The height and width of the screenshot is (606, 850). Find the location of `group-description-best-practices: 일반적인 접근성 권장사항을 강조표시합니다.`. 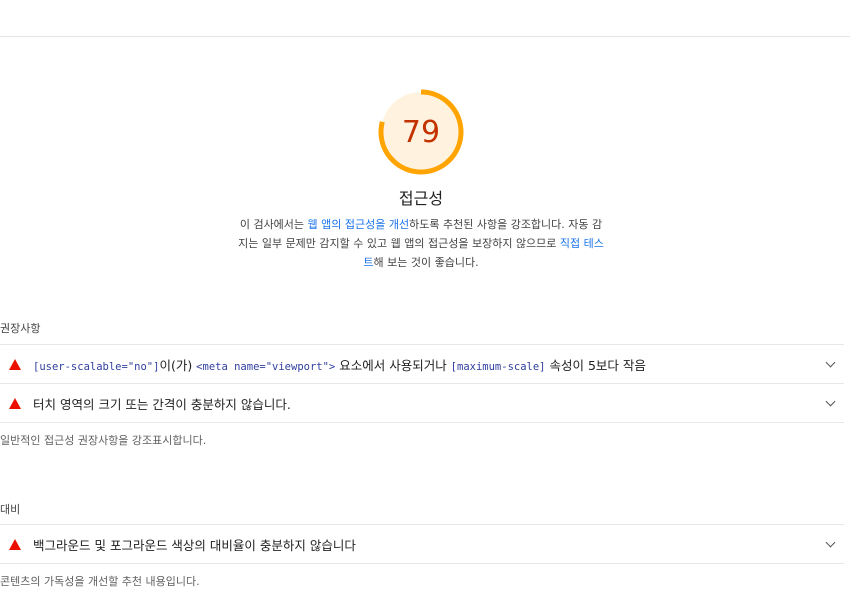

group-description-best-practices: 일반적인 접근성 권장사항을 강조표시합니다. is located at coordinates (103, 440).